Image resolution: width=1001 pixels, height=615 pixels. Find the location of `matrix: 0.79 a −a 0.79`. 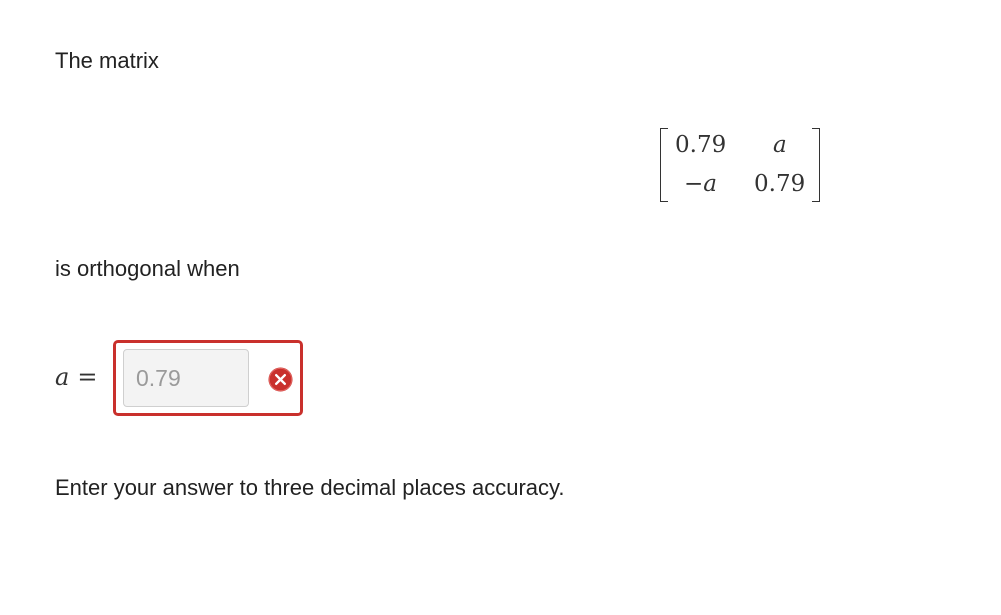

matrix: 0.79 a −a 0.79 is located at coordinates (740, 165).